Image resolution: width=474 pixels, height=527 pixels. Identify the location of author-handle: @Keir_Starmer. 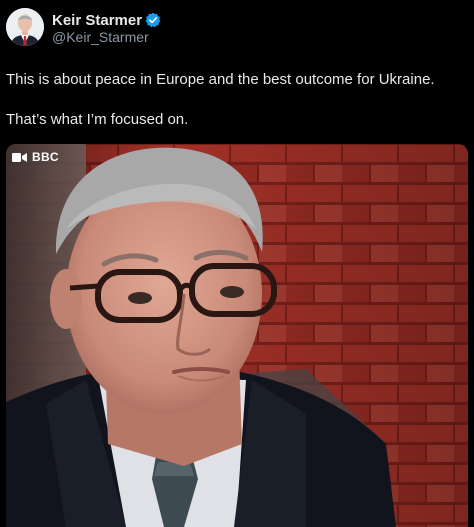
(100, 37).